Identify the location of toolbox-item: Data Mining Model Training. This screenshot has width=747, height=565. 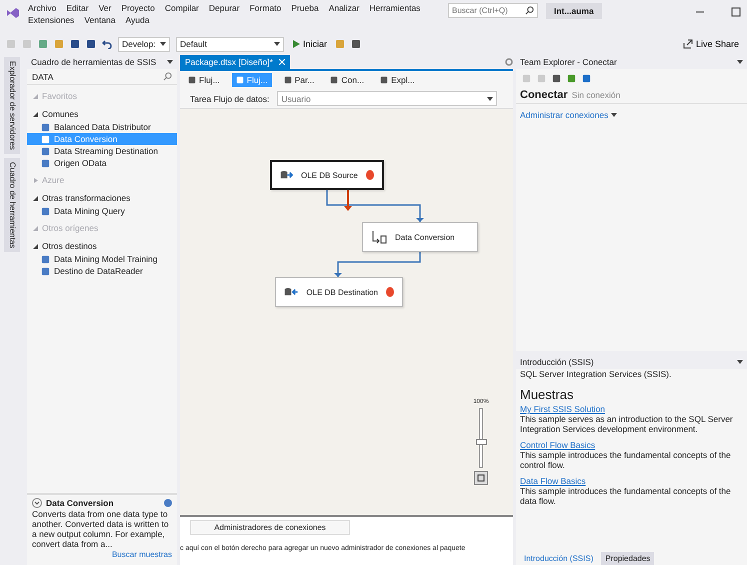
(102, 259).